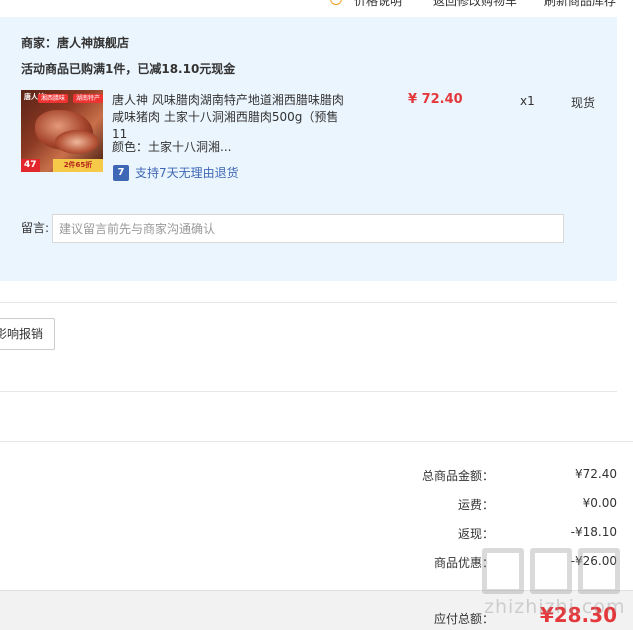  What do you see at coordinates (75, 43) in the screenshot?
I see `shop-name: 商家：唐人神旗舰店` at bounding box center [75, 43].